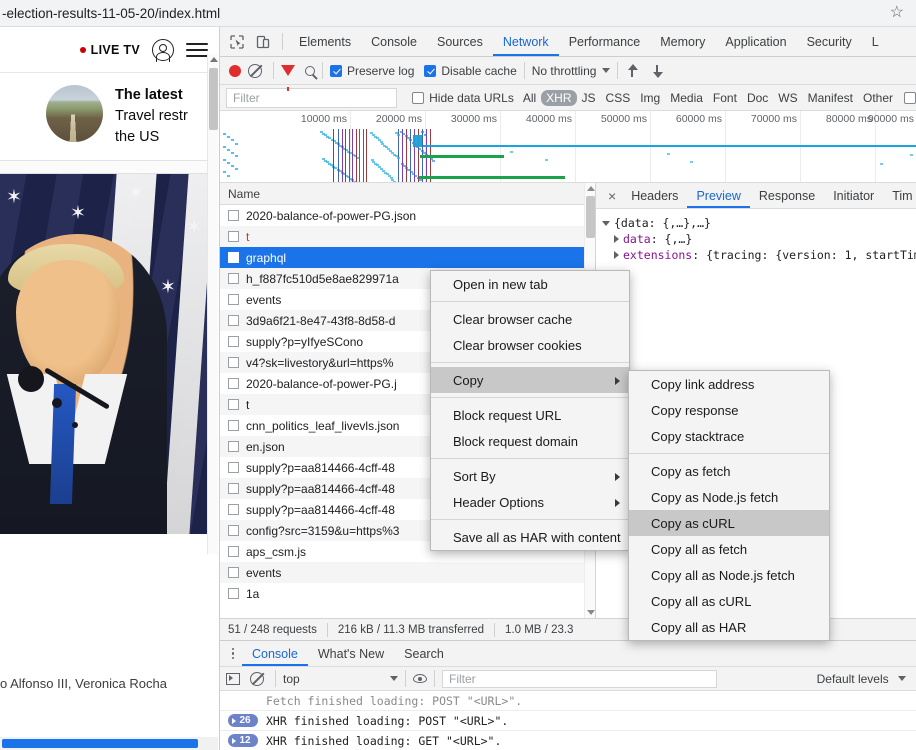  Describe the element at coordinates (109, 168) in the screenshot. I see `page-inner-scroll` at that location.